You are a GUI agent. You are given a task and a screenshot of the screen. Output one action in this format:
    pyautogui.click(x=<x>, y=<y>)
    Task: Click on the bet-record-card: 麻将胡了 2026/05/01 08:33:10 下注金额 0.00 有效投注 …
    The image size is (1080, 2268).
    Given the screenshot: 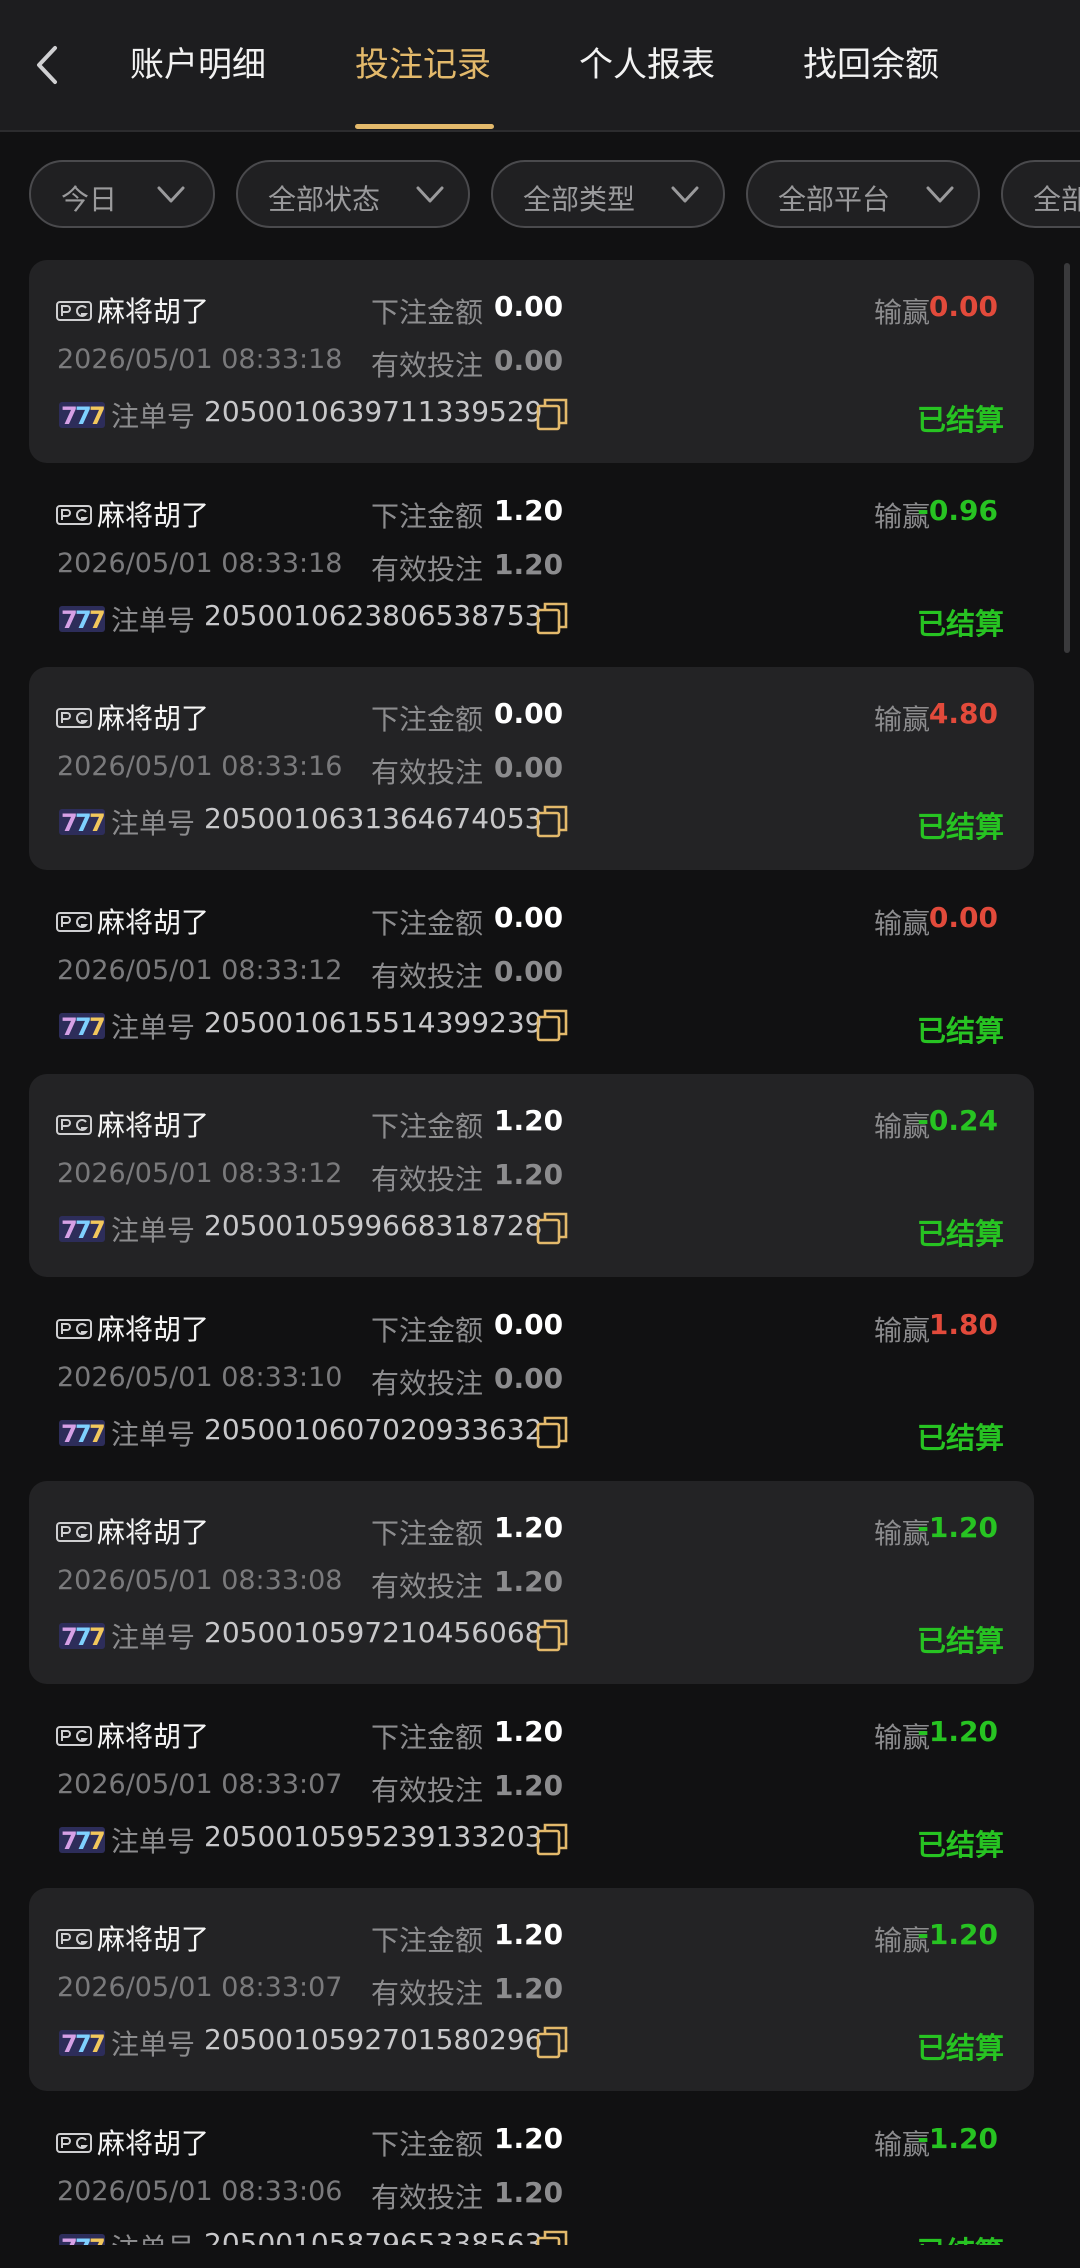 What is the action you would take?
    pyautogui.click(x=531, y=1379)
    